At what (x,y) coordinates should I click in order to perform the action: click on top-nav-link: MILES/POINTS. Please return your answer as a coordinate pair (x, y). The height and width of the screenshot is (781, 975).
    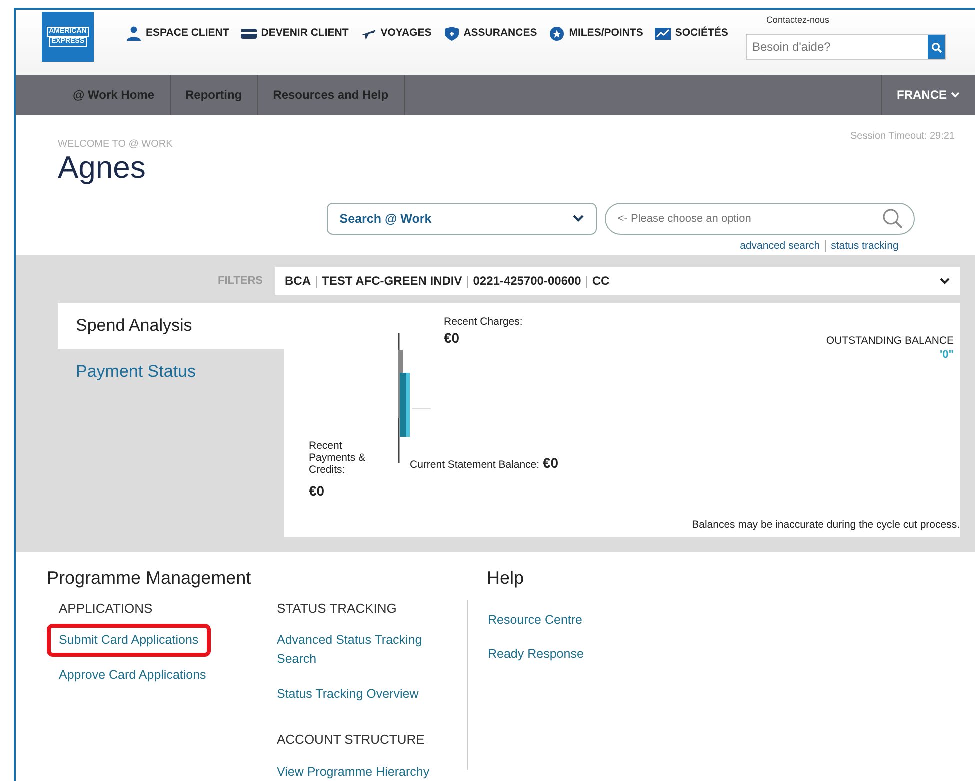
    Looking at the image, I should click on (596, 34).